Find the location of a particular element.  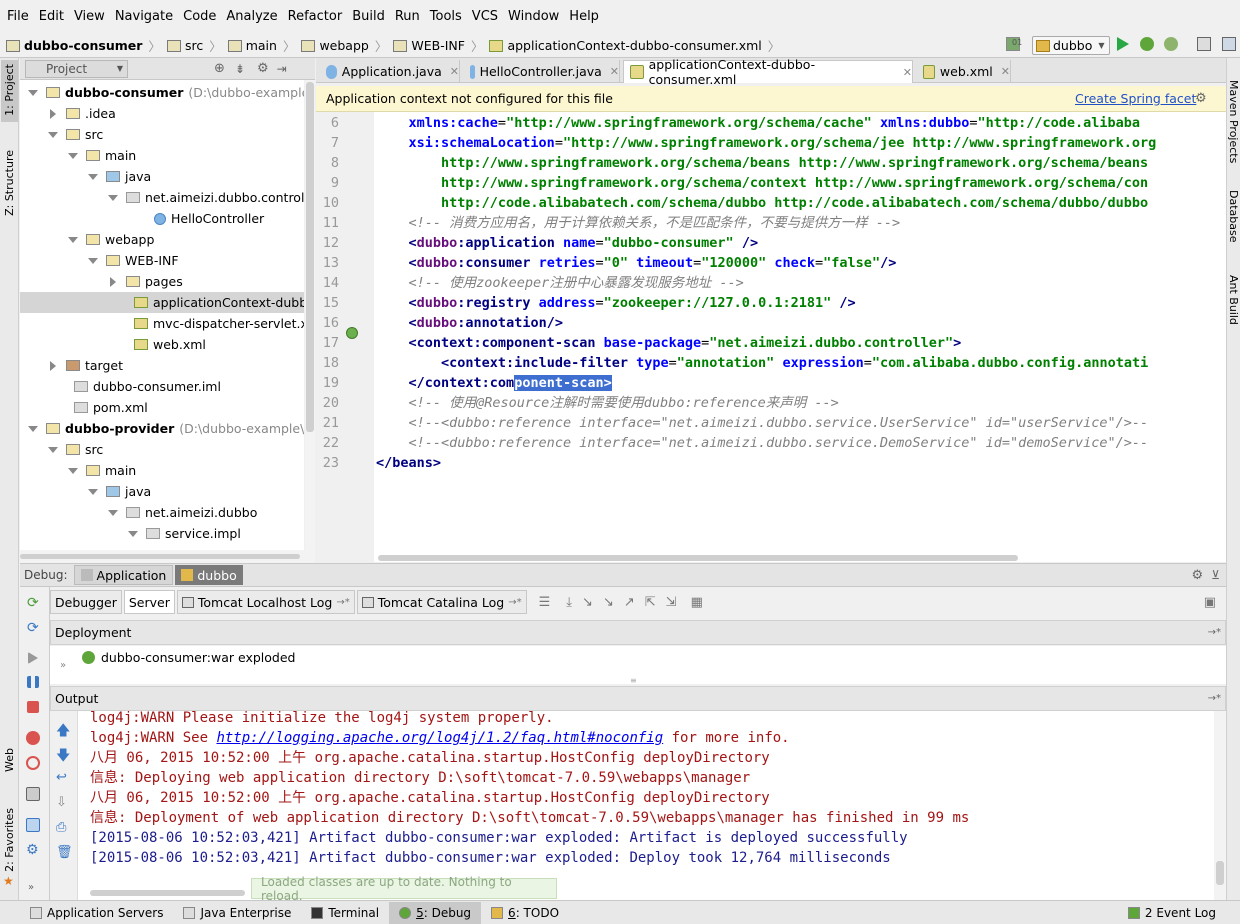

trash-icon: 🗑 is located at coordinates (64, 852).